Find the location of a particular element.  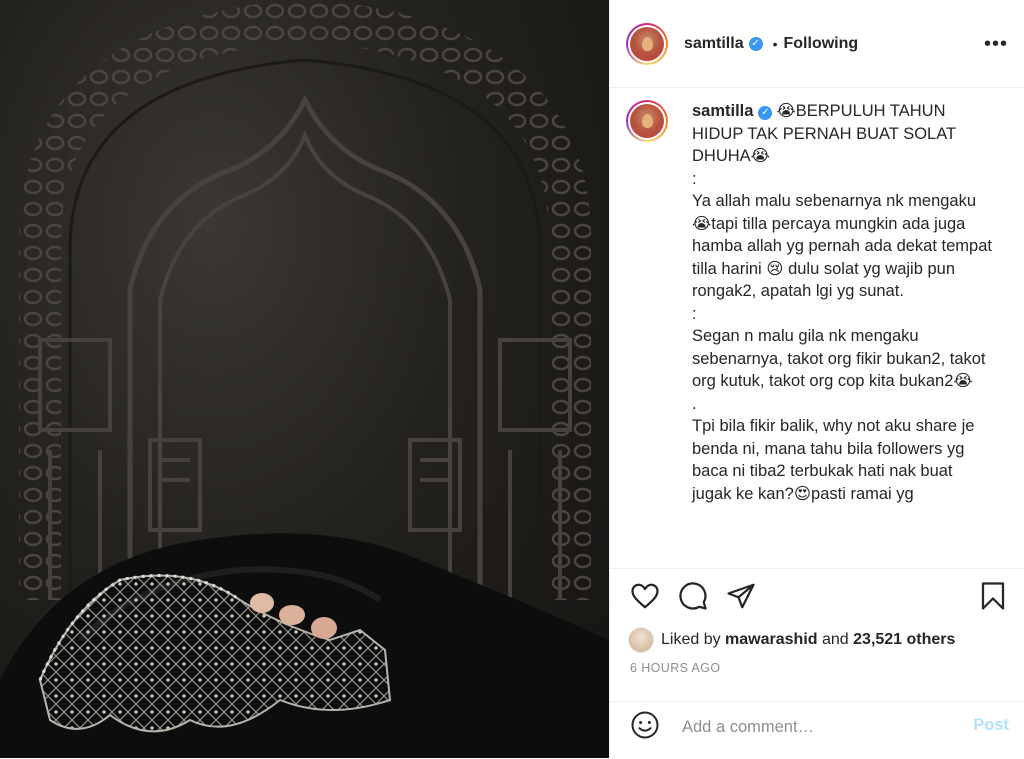

caption-username: samtilla is located at coordinates (722, 111).